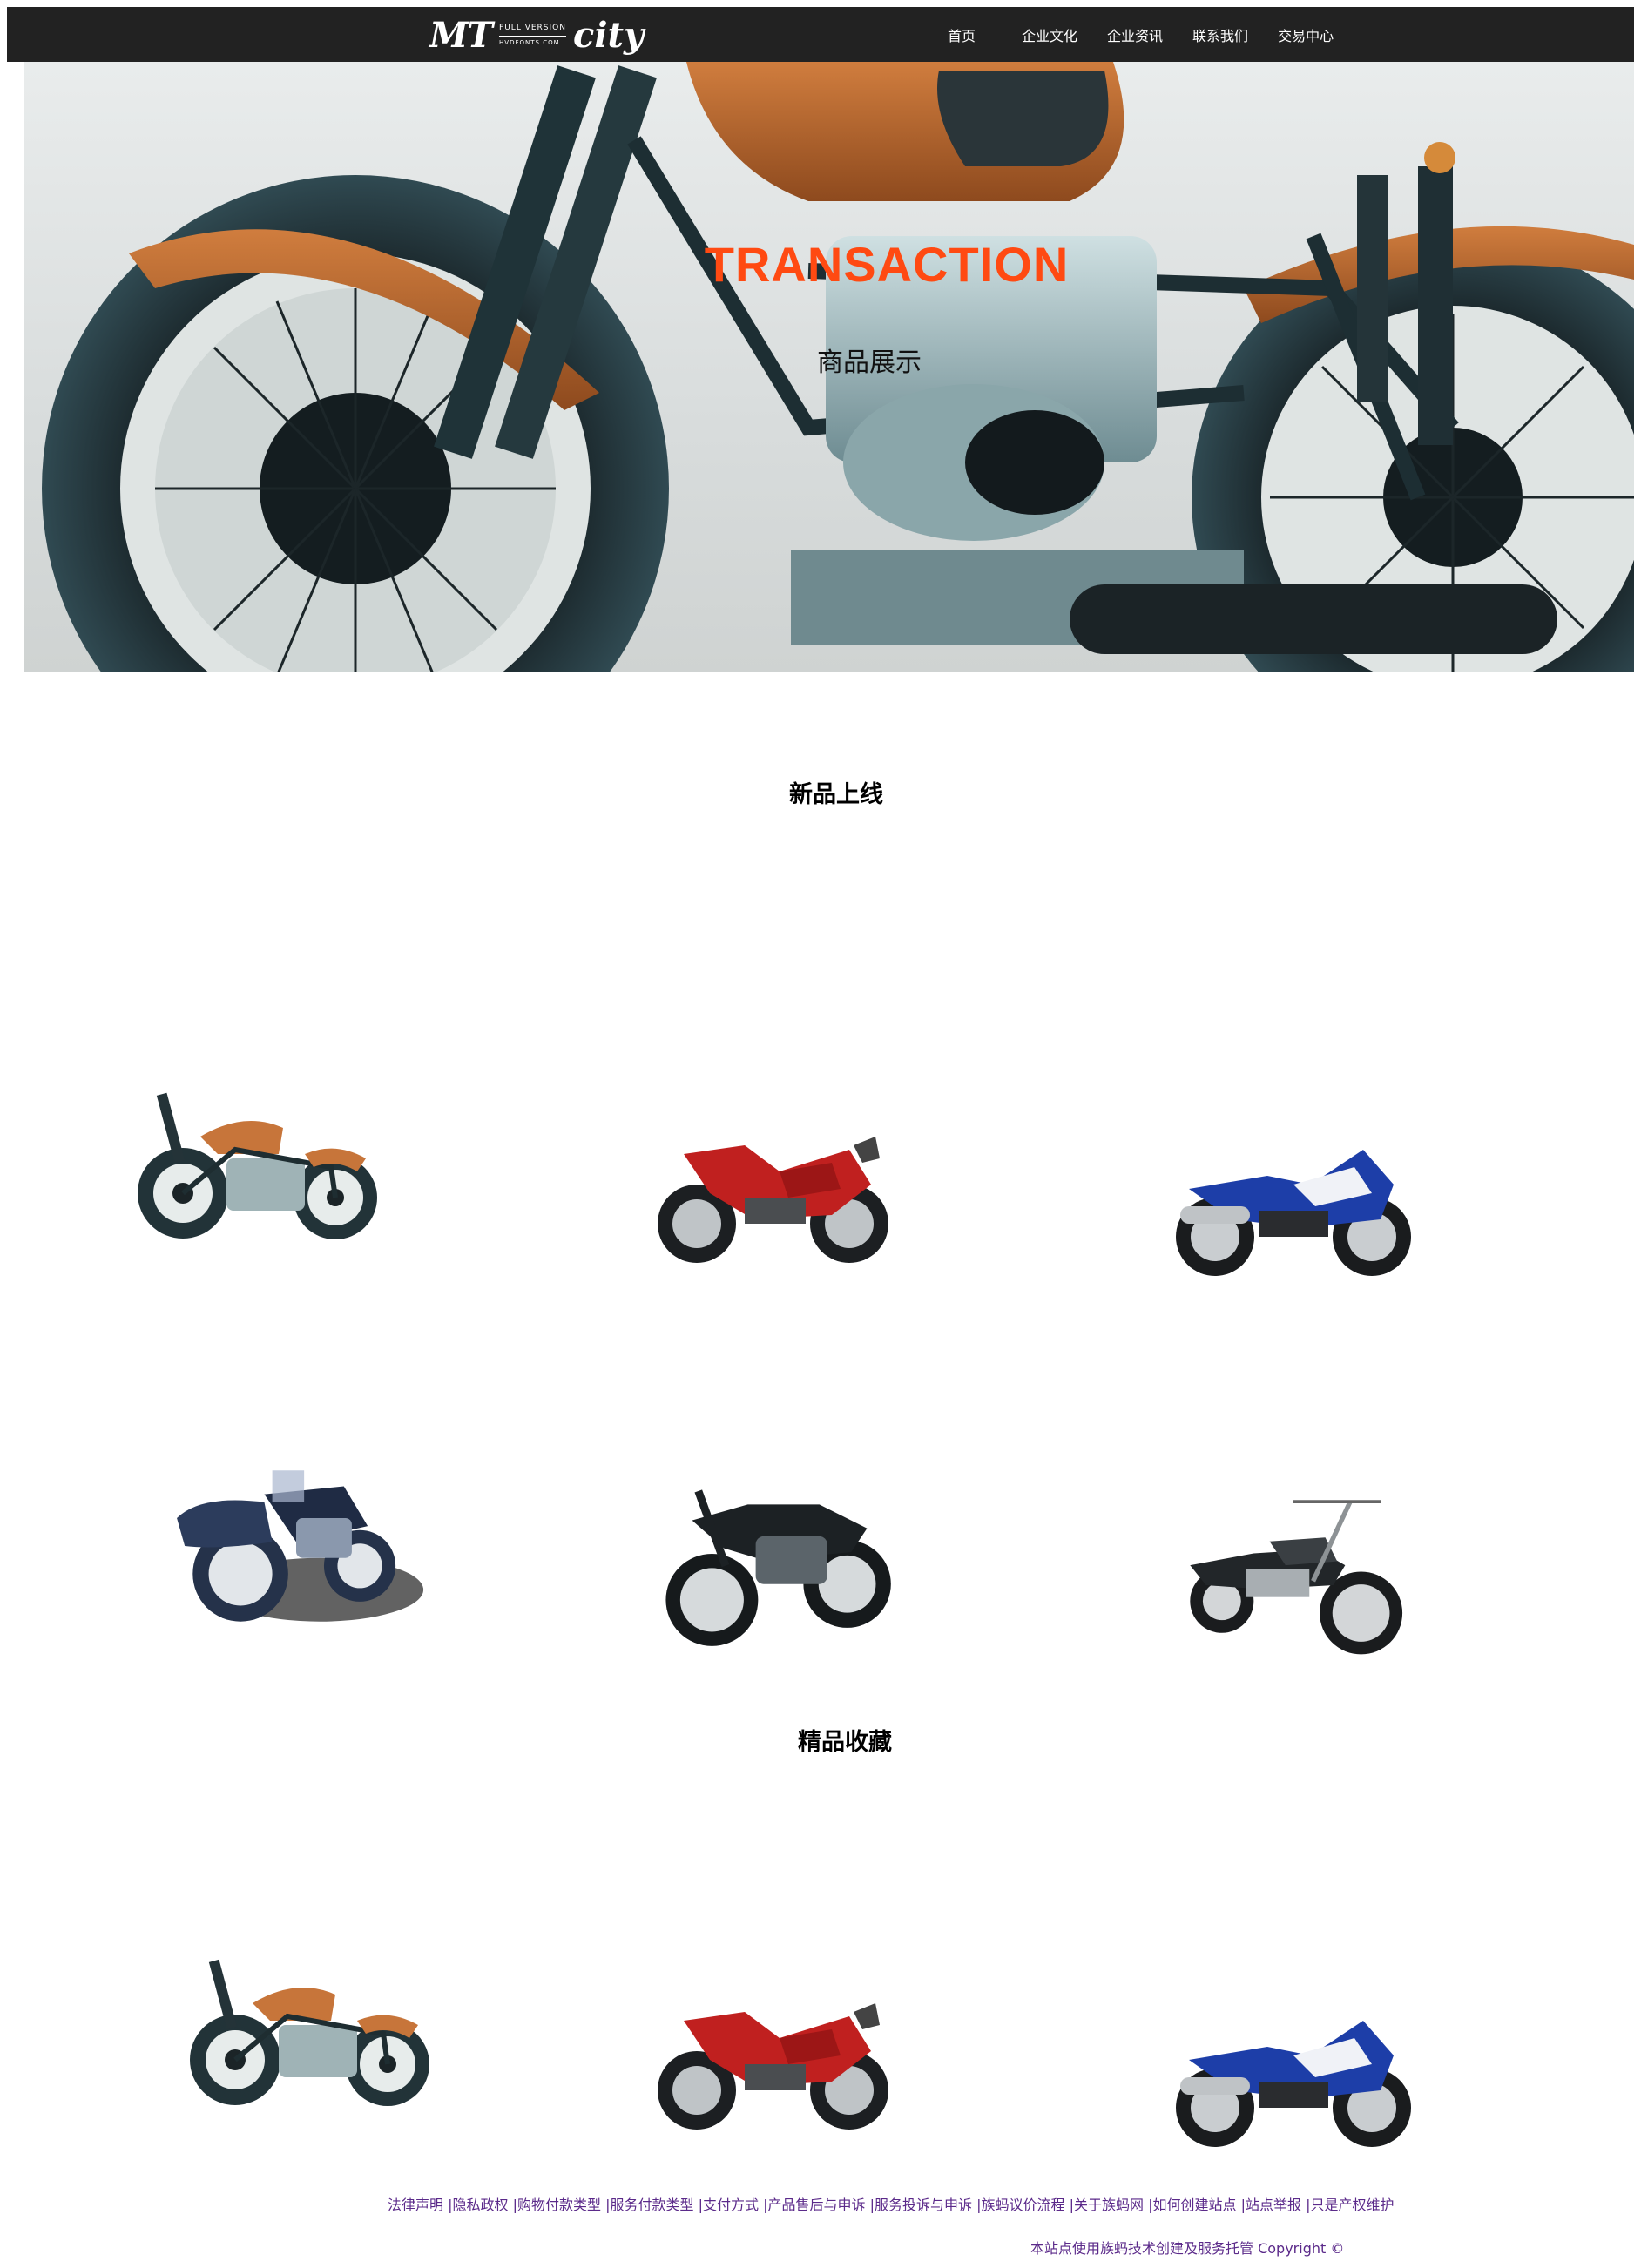 The height and width of the screenshot is (2268, 1641). What do you see at coordinates (1187, 2248) in the screenshot?
I see `footer-copyright: 本站点使用族蚂技术创建及服务托管 Copyright ©` at bounding box center [1187, 2248].